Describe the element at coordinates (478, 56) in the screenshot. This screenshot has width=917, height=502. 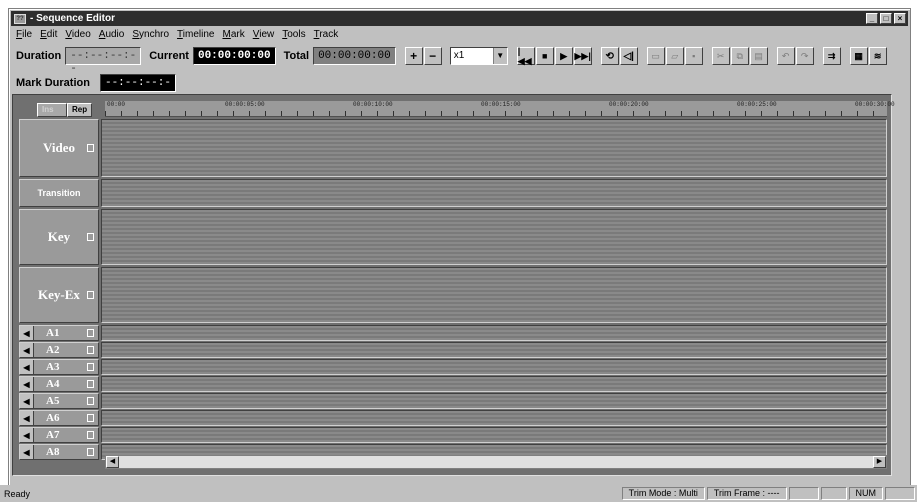
I see `speed-select: x1 ▼` at that location.